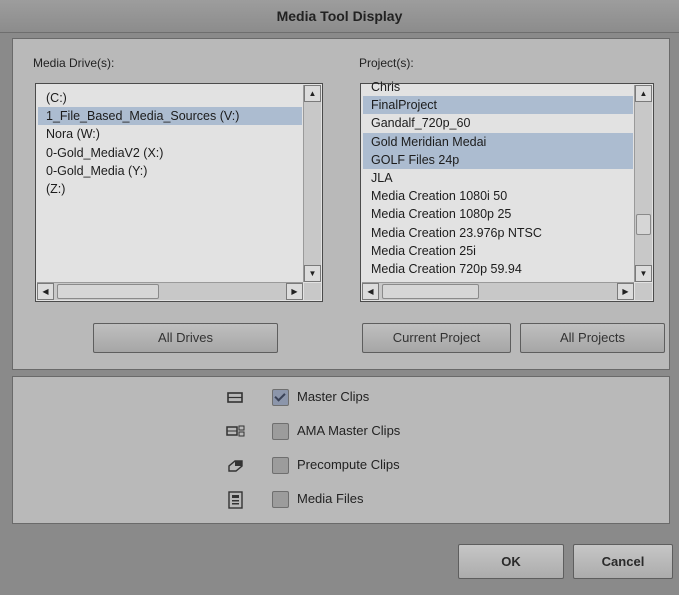 The image size is (679, 595). What do you see at coordinates (386, 63) in the screenshot?
I see `projects-label: Project(s):` at bounding box center [386, 63].